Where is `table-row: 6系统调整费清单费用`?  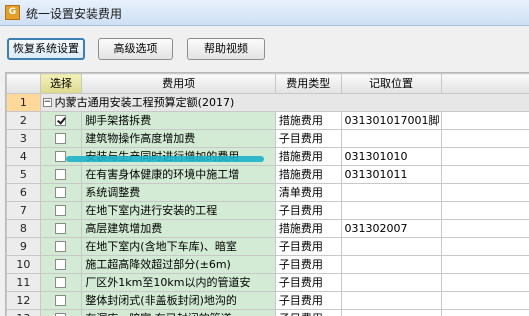
table-row: 6系统调整费清单费用 is located at coordinates (268, 193).